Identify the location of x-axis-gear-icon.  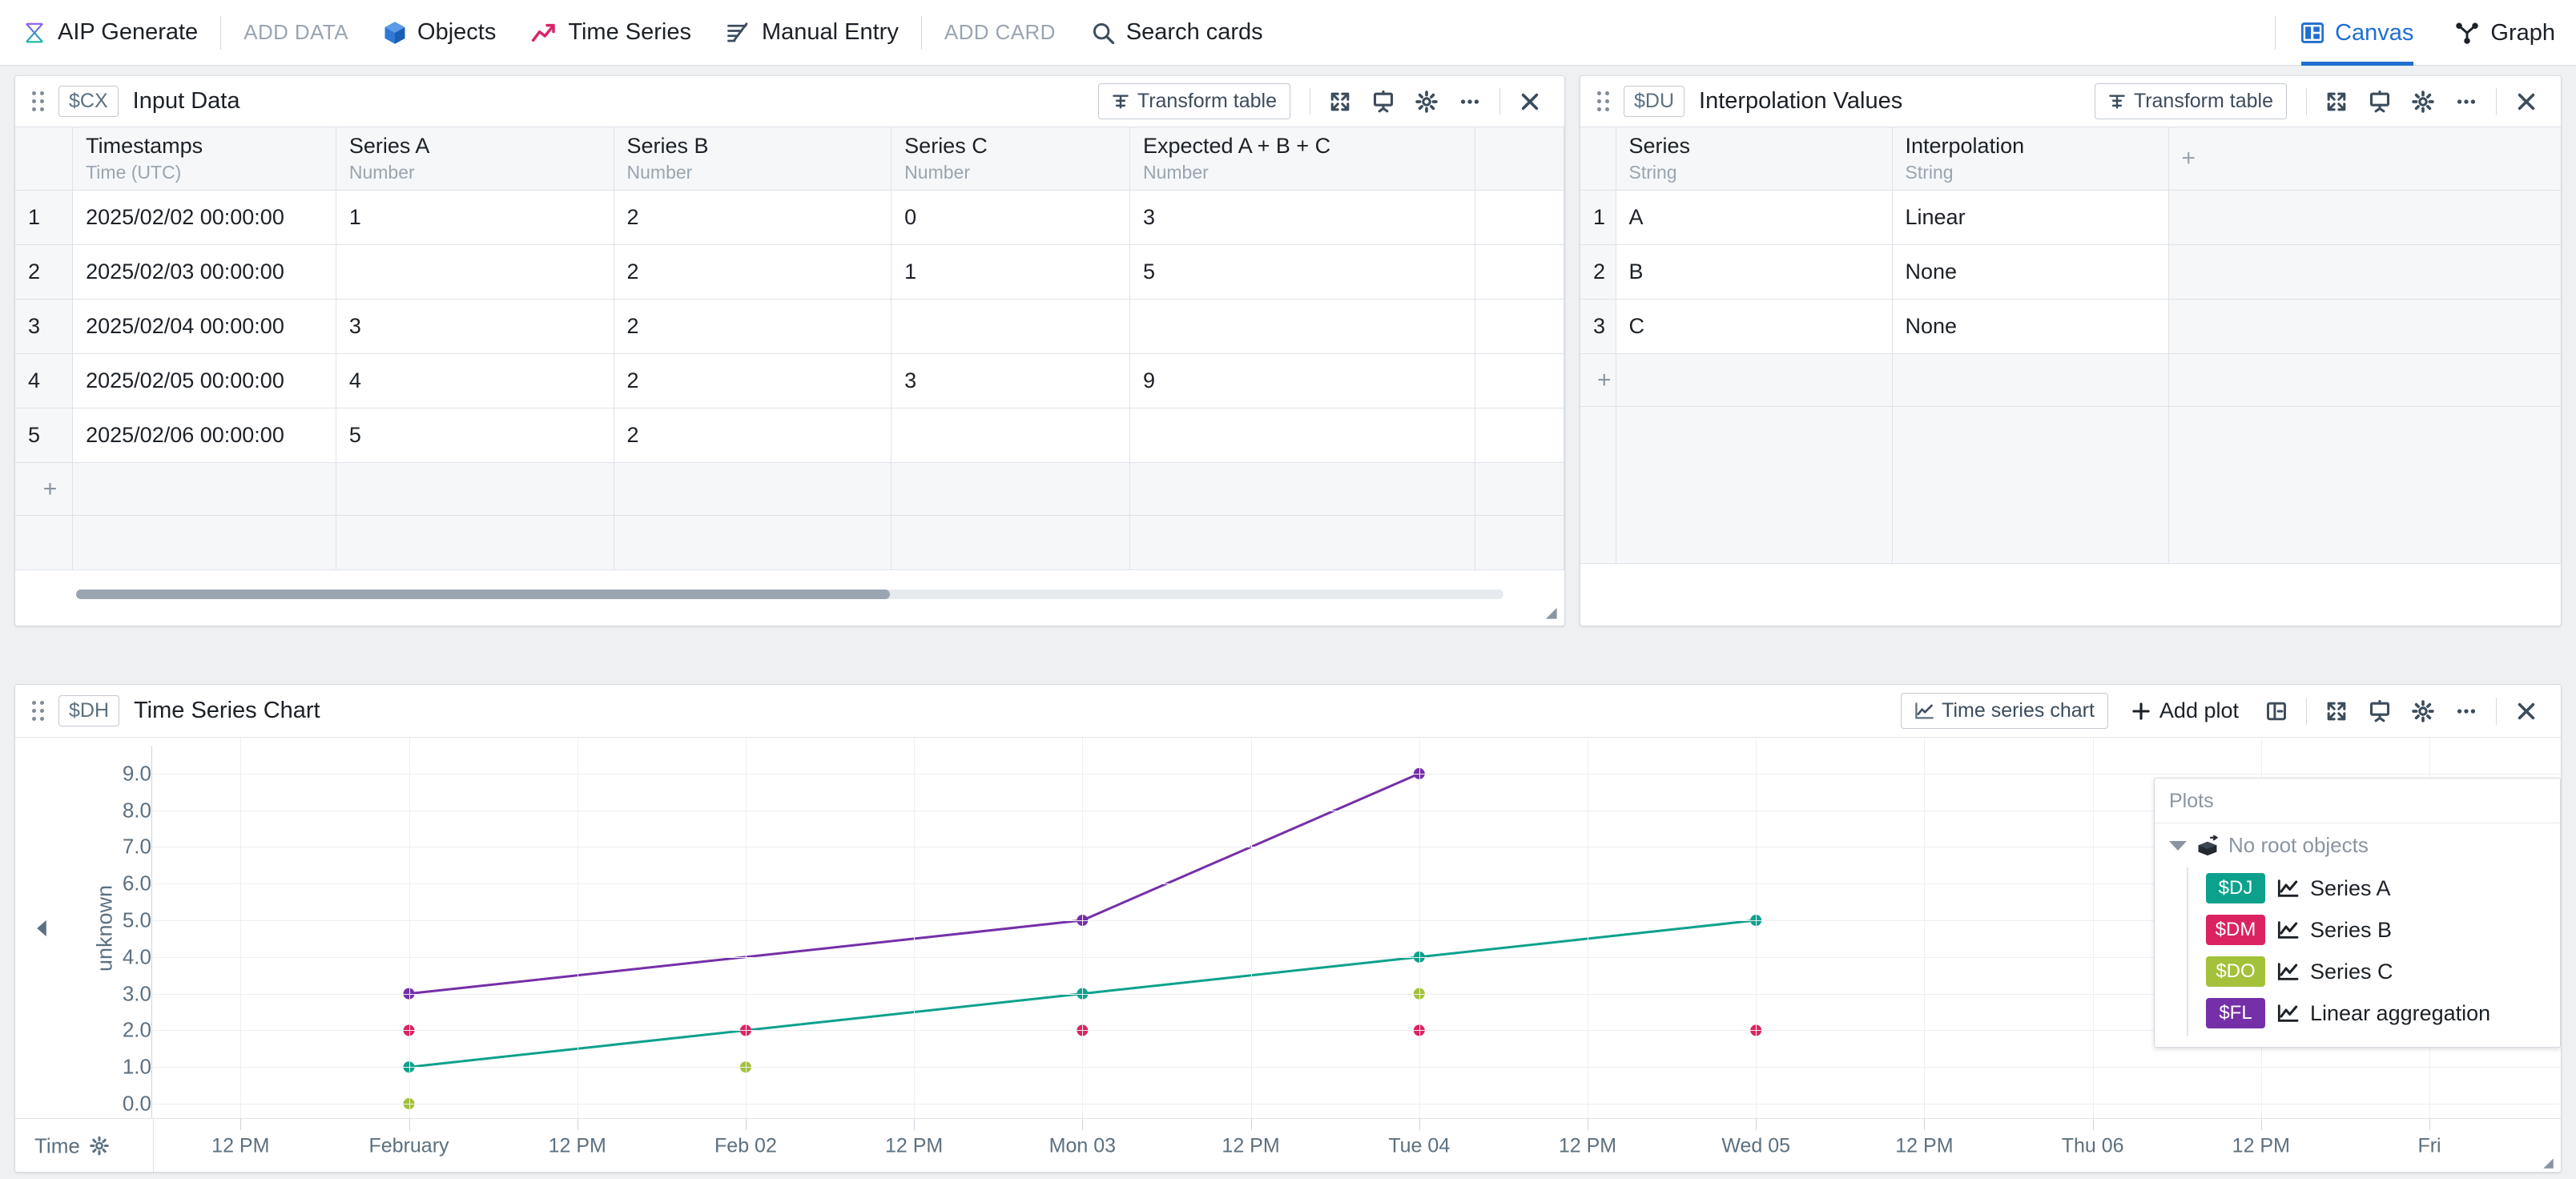
(99, 1146).